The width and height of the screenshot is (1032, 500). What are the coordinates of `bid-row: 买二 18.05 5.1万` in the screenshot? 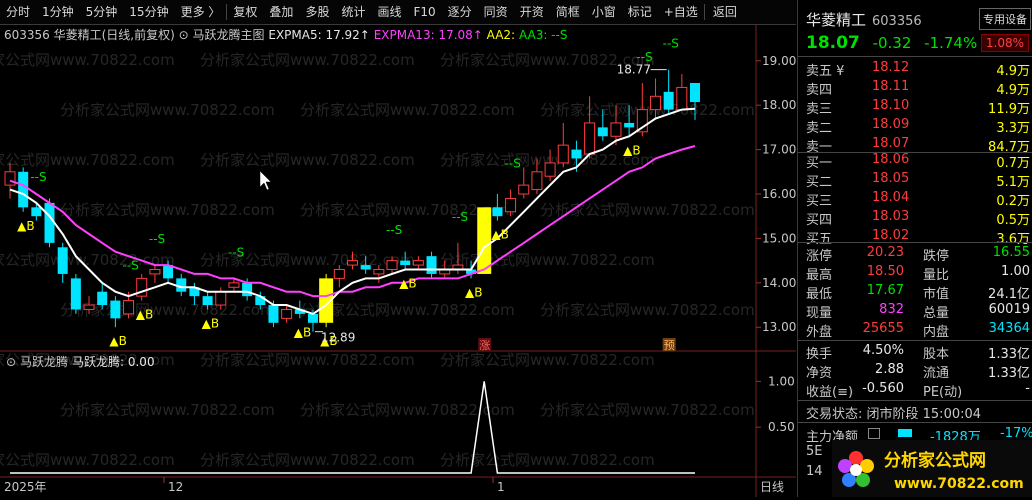 It's located at (918, 180).